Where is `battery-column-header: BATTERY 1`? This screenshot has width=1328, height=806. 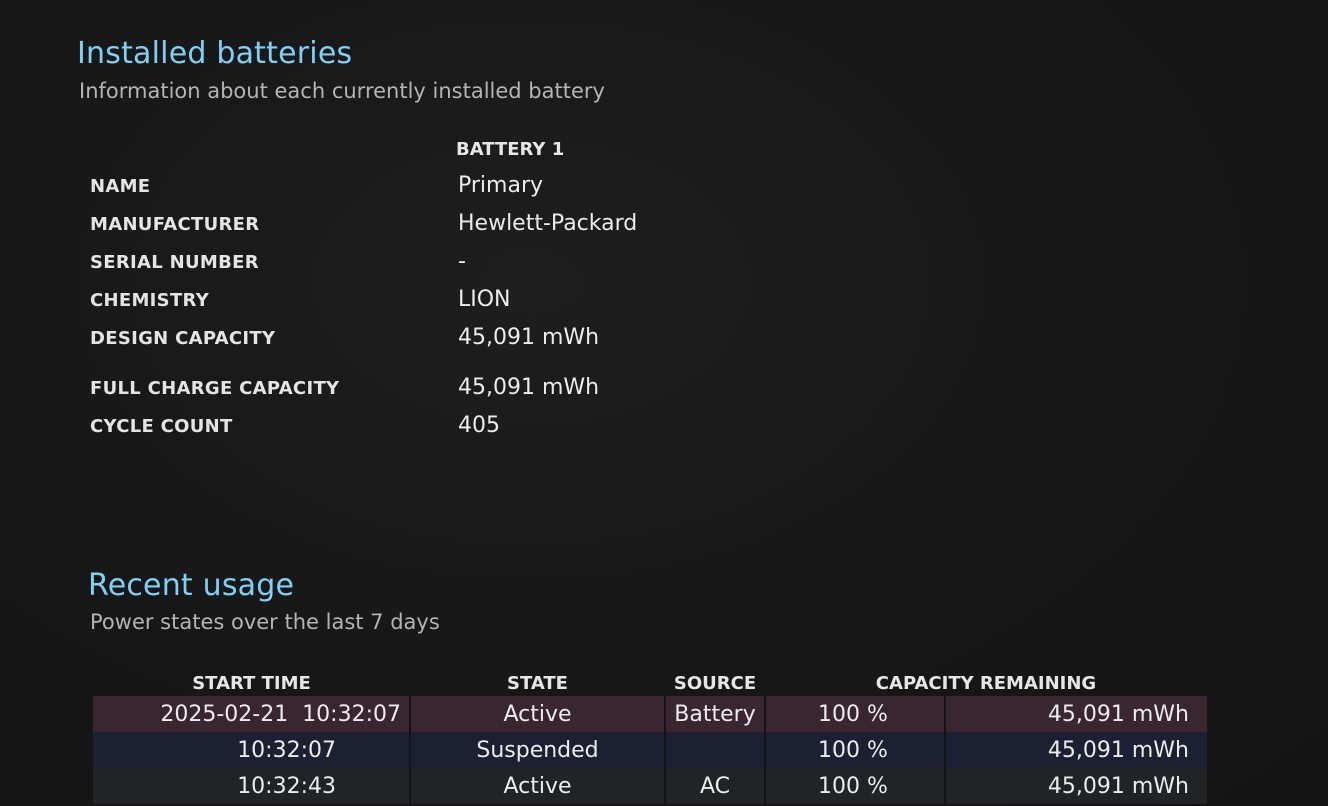
battery-column-header: BATTERY 1 is located at coordinates (510, 149).